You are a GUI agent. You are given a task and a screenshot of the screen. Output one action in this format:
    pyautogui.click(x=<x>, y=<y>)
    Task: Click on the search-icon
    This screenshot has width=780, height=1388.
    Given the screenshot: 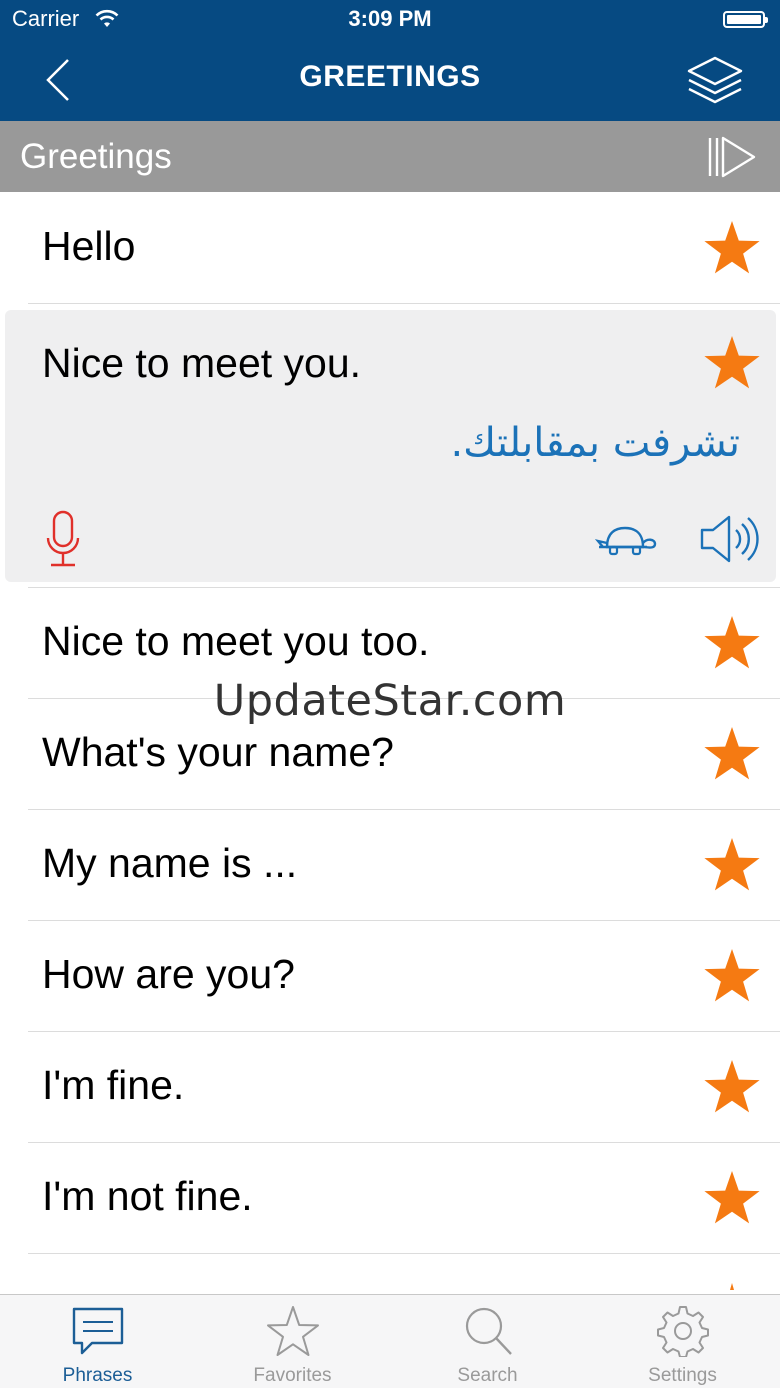 What is the action you would take?
    pyautogui.click(x=488, y=1331)
    